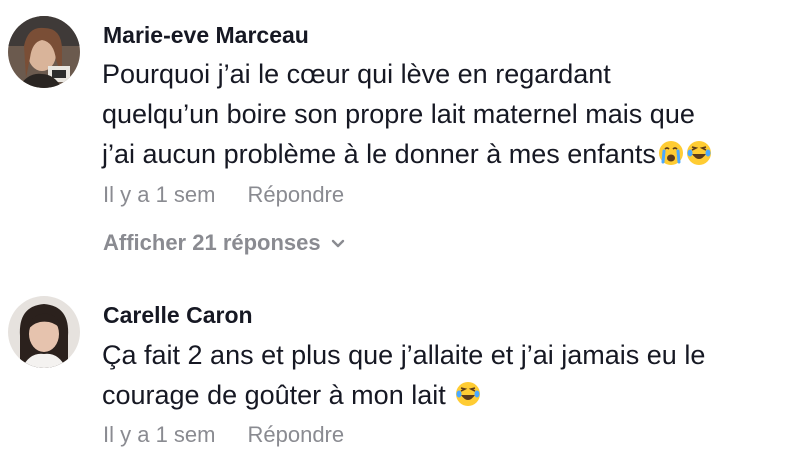 The height and width of the screenshot is (470, 802). I want to click on view-replies-button: Afficher 21 réponses, so click(224, 242).